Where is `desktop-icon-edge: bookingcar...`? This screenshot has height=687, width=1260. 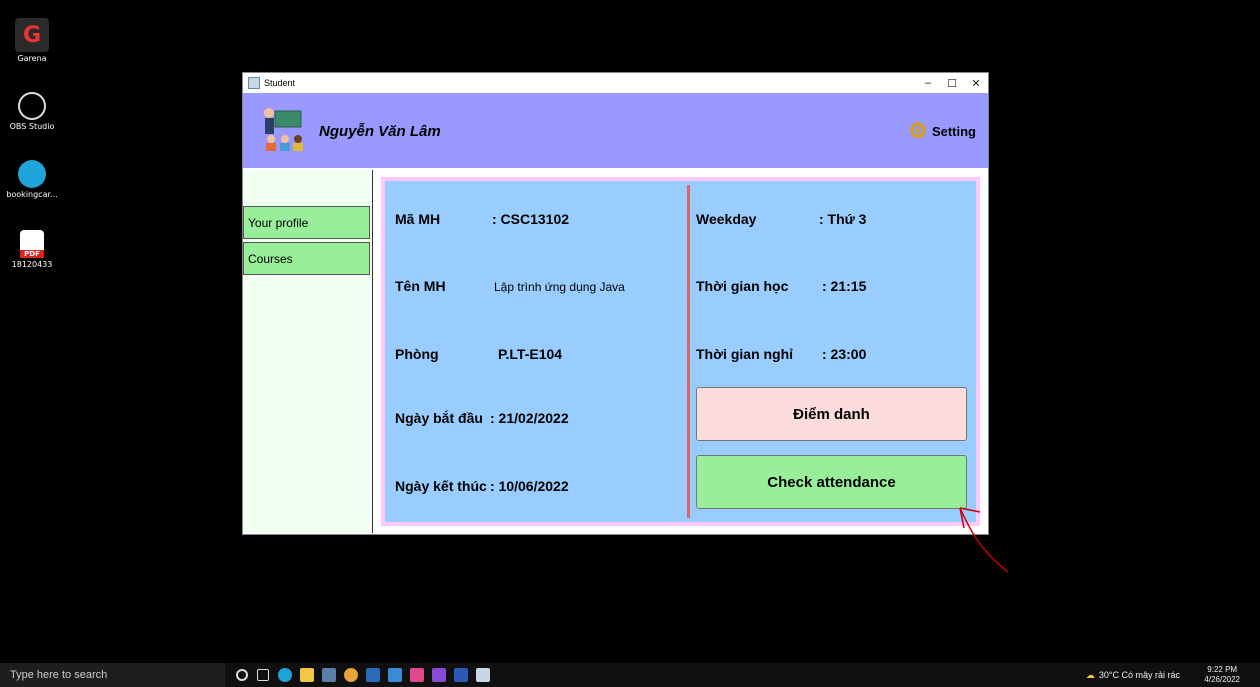 desktop-icon-edge: bookingcar... is located at coordinates (32, 179).